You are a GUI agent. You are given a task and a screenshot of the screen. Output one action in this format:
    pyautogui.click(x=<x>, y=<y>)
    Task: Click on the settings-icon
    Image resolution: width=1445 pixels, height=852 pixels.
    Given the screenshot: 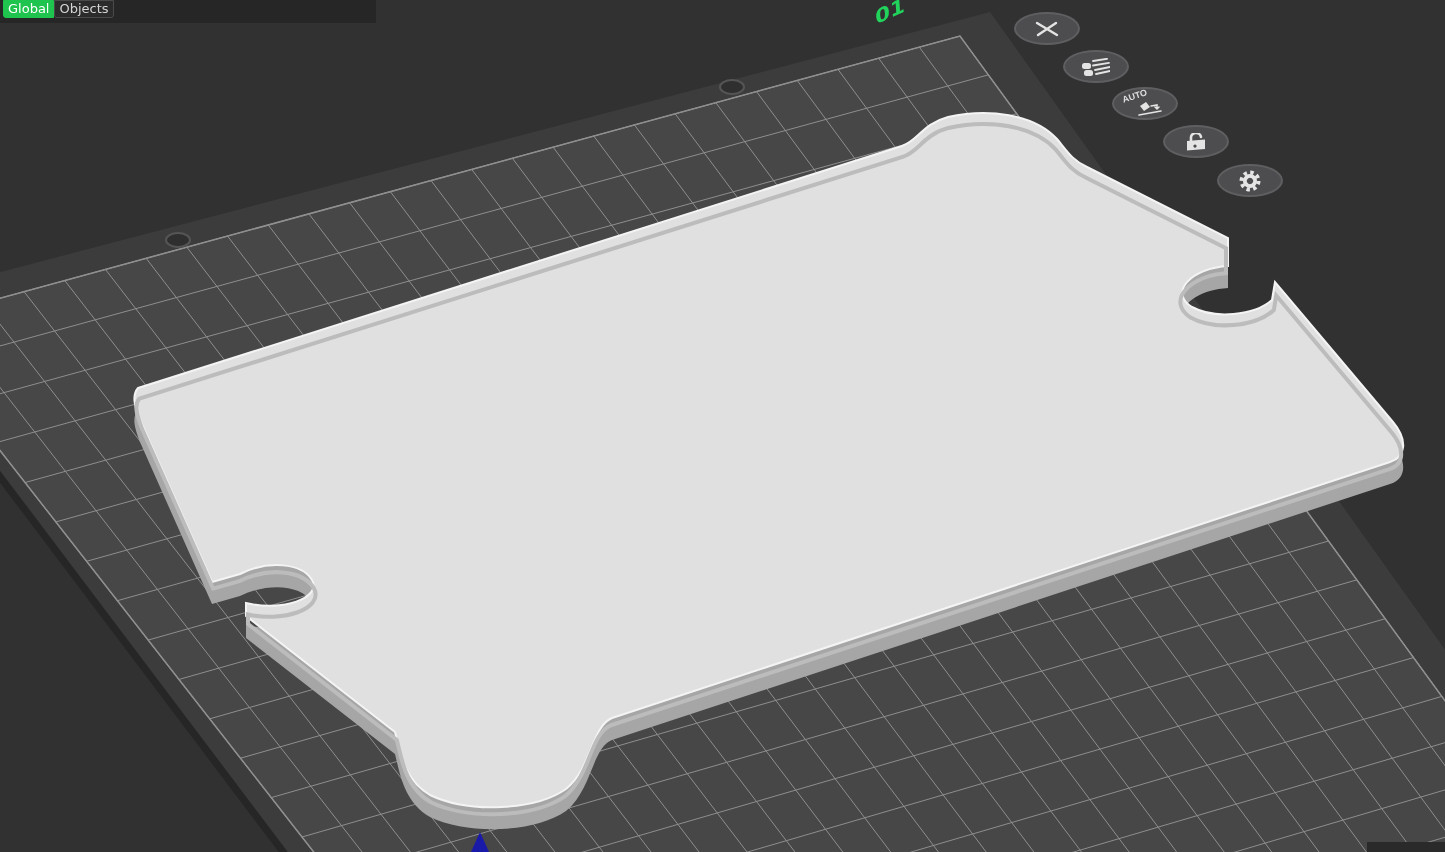 What is the action you would take?
    pyautogui.click(x=1250, y=180)
    